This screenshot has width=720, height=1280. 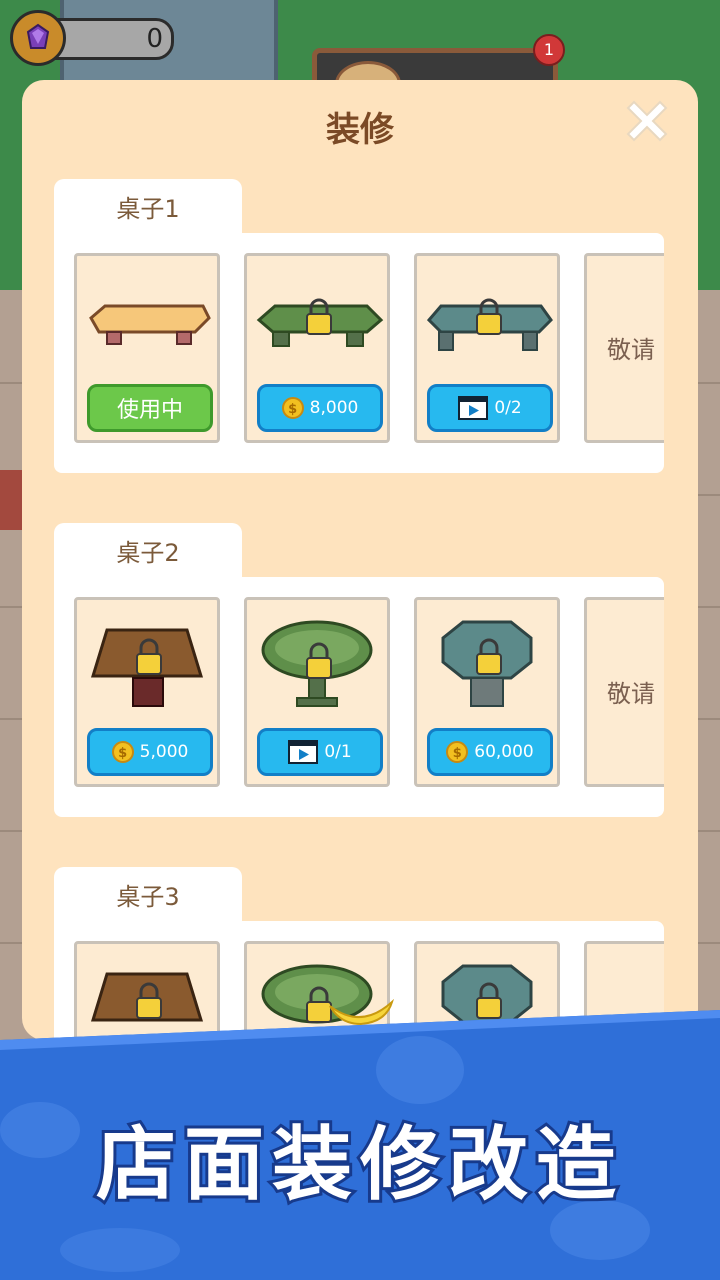 What do you see at coordinates (147, 348) in the screenshot?
I see `item-card: 使用中` at bounding box center [147, 348].